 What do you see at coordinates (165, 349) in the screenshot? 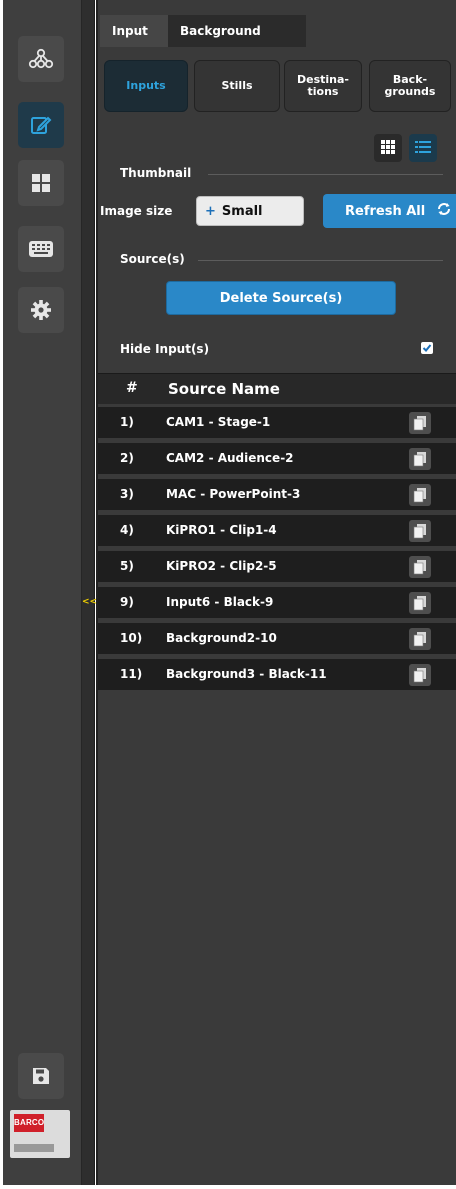
I see `hide-inputs-label: Hide Input(s)` at bounding box center [165, 349].